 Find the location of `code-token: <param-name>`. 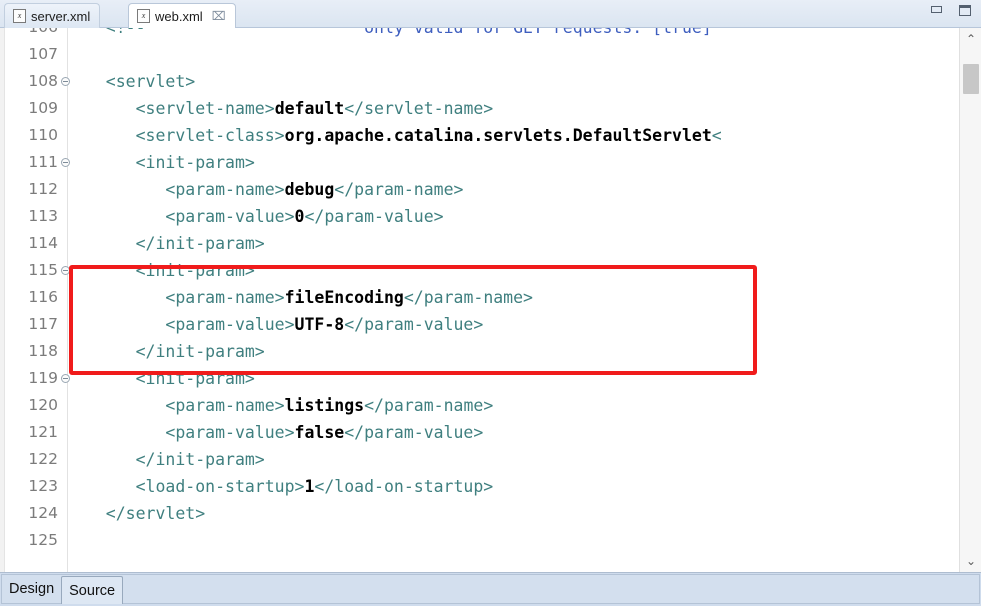

code-token: <param-name> is located at coordinates (180, 297).